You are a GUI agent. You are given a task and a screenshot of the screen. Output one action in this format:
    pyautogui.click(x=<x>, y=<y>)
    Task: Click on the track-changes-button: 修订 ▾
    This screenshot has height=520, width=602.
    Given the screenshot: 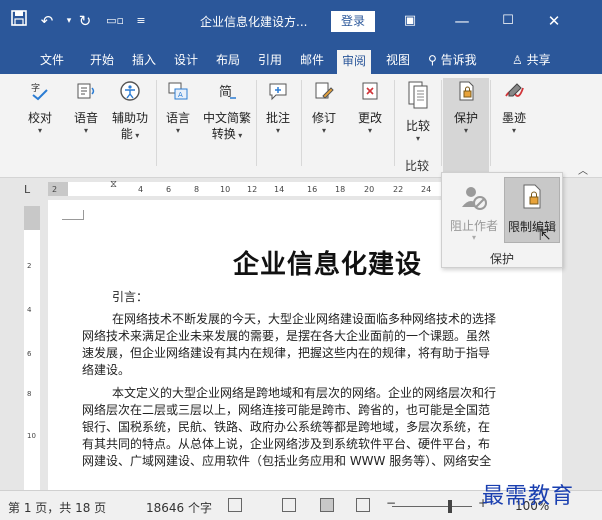 What is the action you would take?
    pyautogui.click(x=324, y=108)
    